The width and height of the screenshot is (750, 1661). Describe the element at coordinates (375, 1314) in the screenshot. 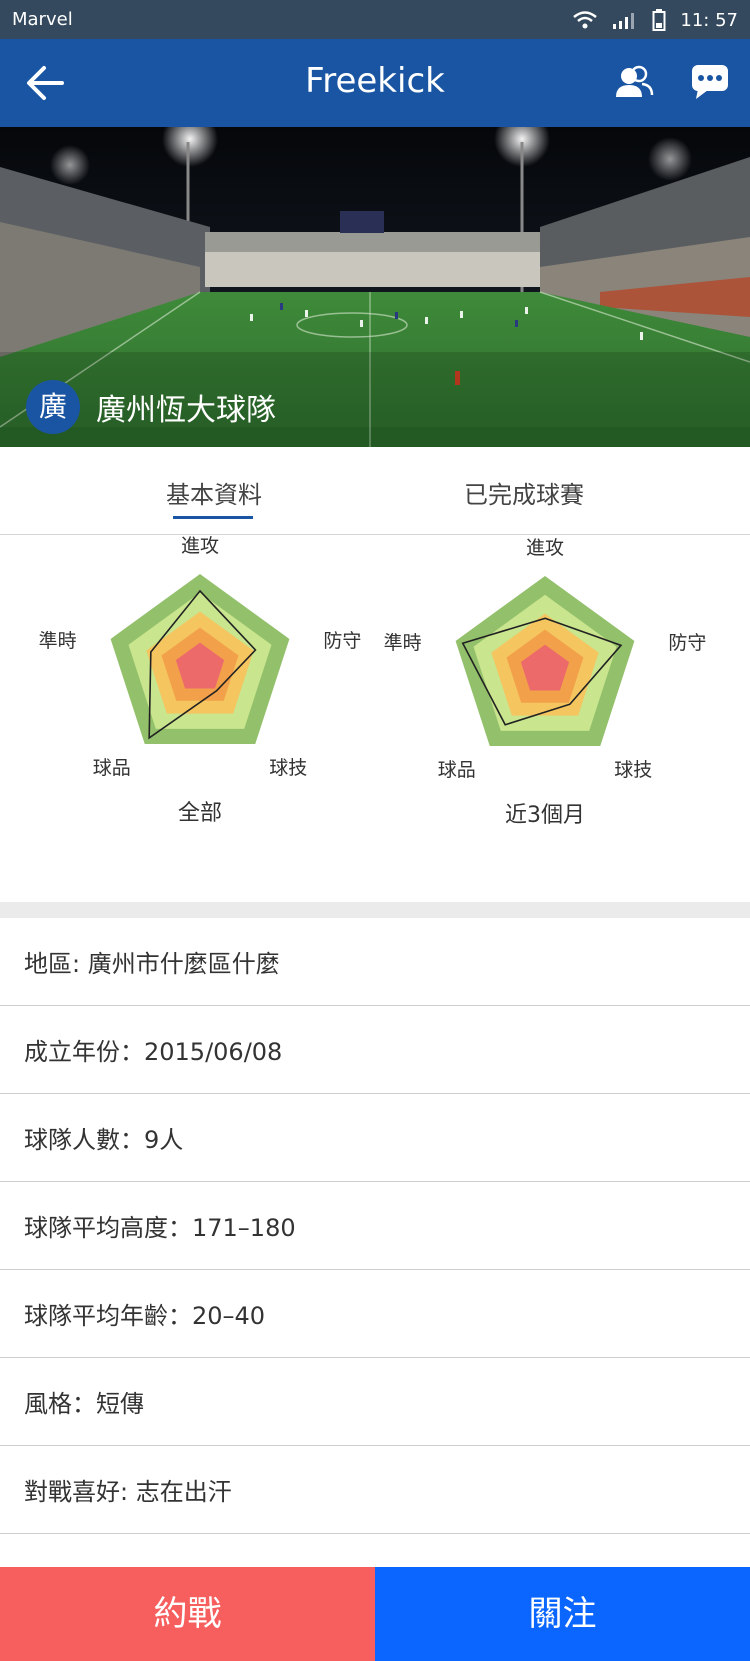

I see `info-avg-age: 球隊平均年齡：20–40` at that location.